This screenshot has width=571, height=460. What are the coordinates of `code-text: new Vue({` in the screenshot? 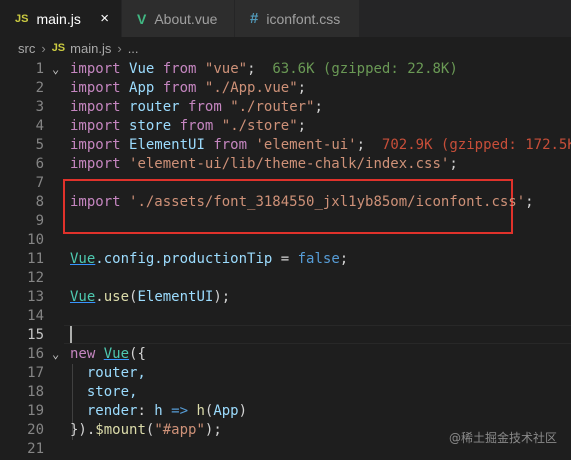 It's located at (108, 354).